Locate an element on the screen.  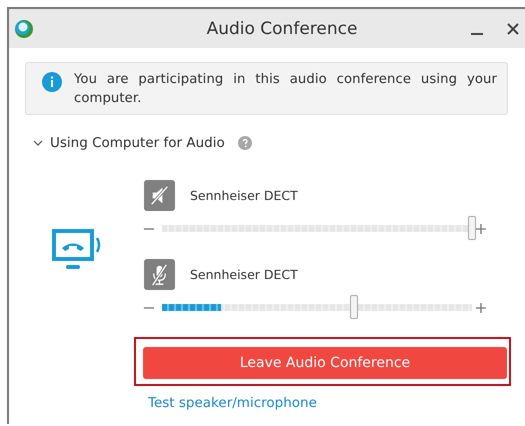
info-icon is located at coordinates (52, 82).